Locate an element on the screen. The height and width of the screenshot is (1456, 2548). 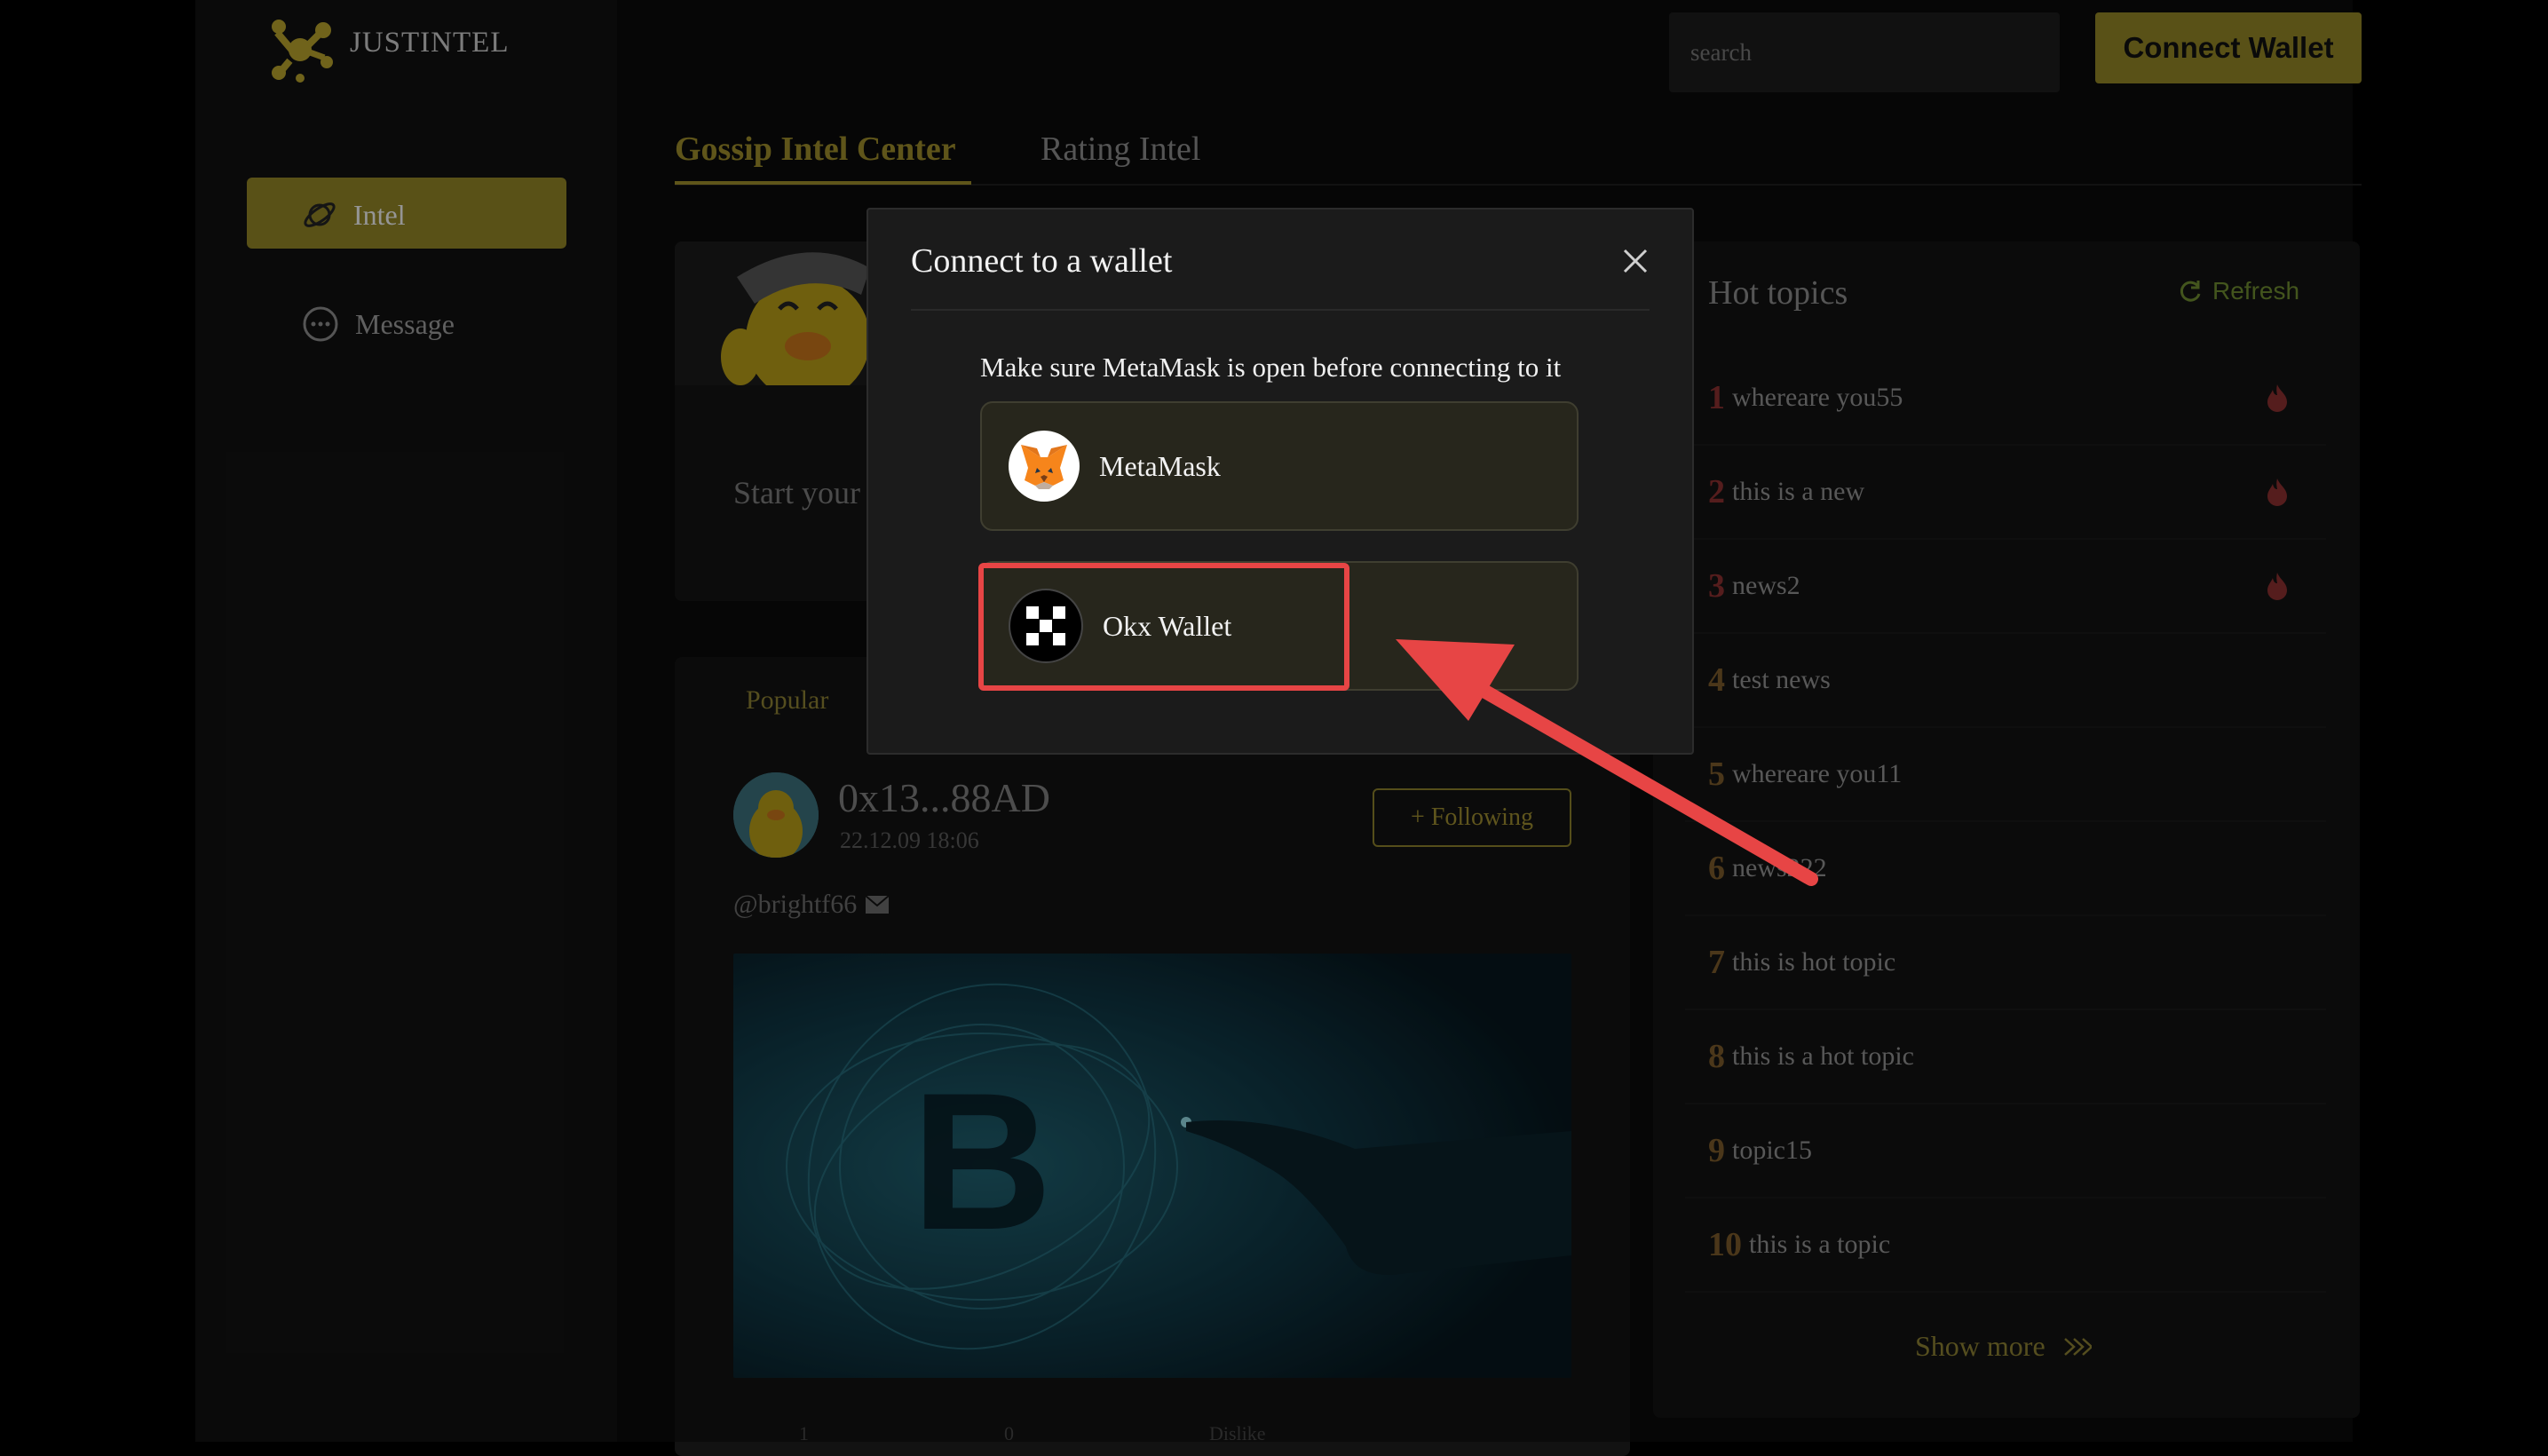
modal-title: Connect to a wallet is located at coordinates (1042, 261).